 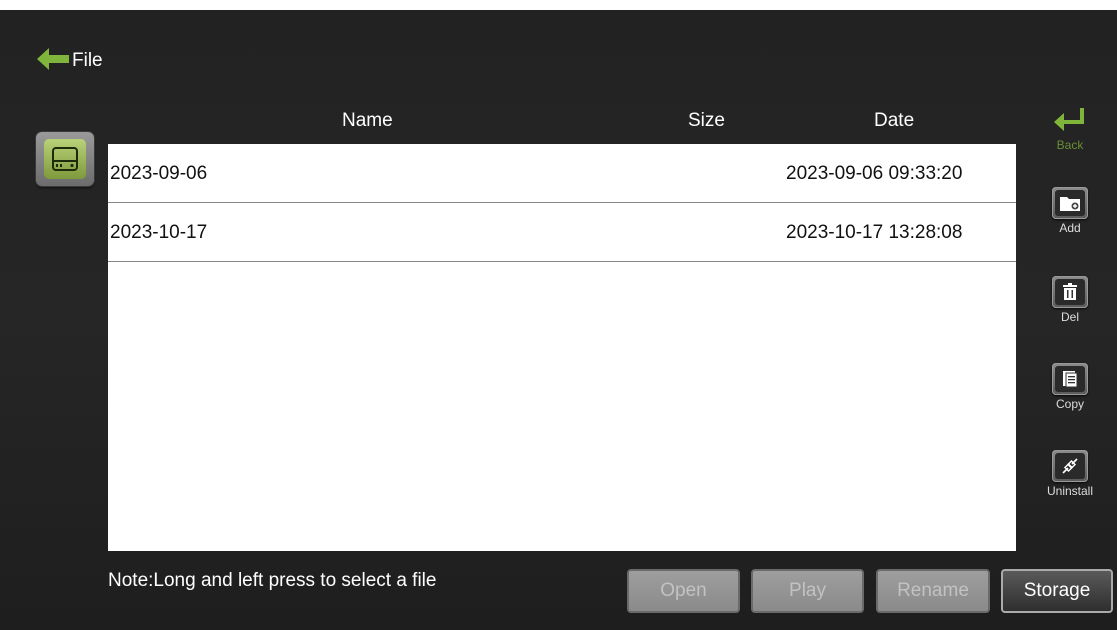 I want to click on file-row: 2023-09-06 2023-09-06 09:33:20, so click(x=562, y=173).